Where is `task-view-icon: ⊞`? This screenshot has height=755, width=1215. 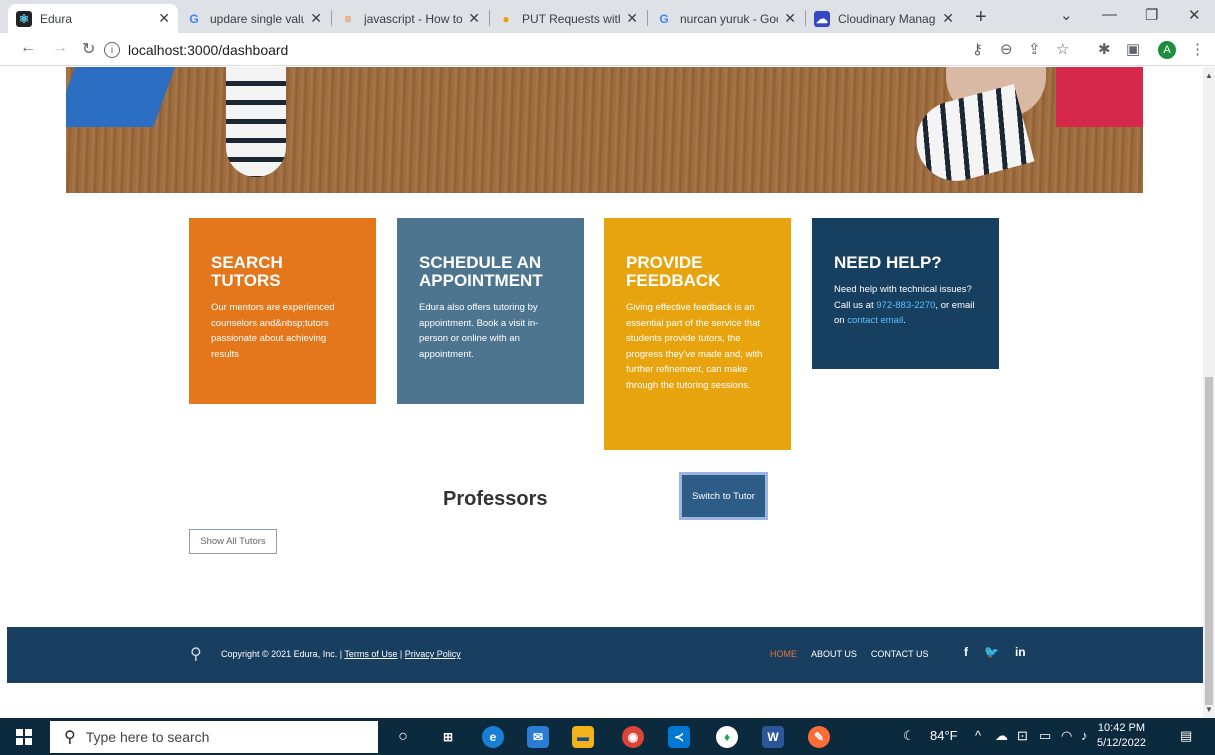 task-view-icon: ⊞ is located at coordinates (448, 737).